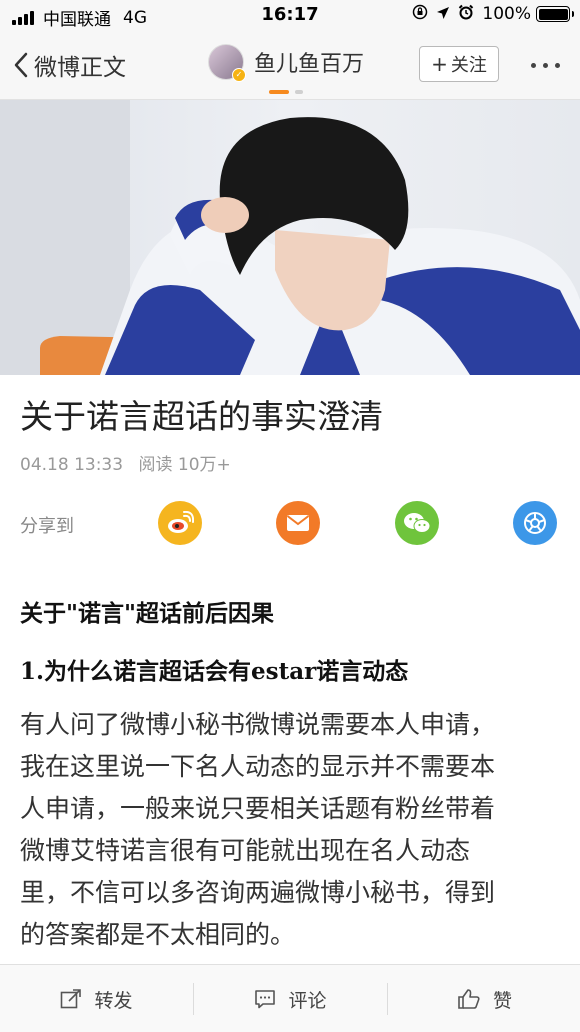 This screenshot has width=580, height=1032. I want to click on share-row: 分享到, so click(290, 523).